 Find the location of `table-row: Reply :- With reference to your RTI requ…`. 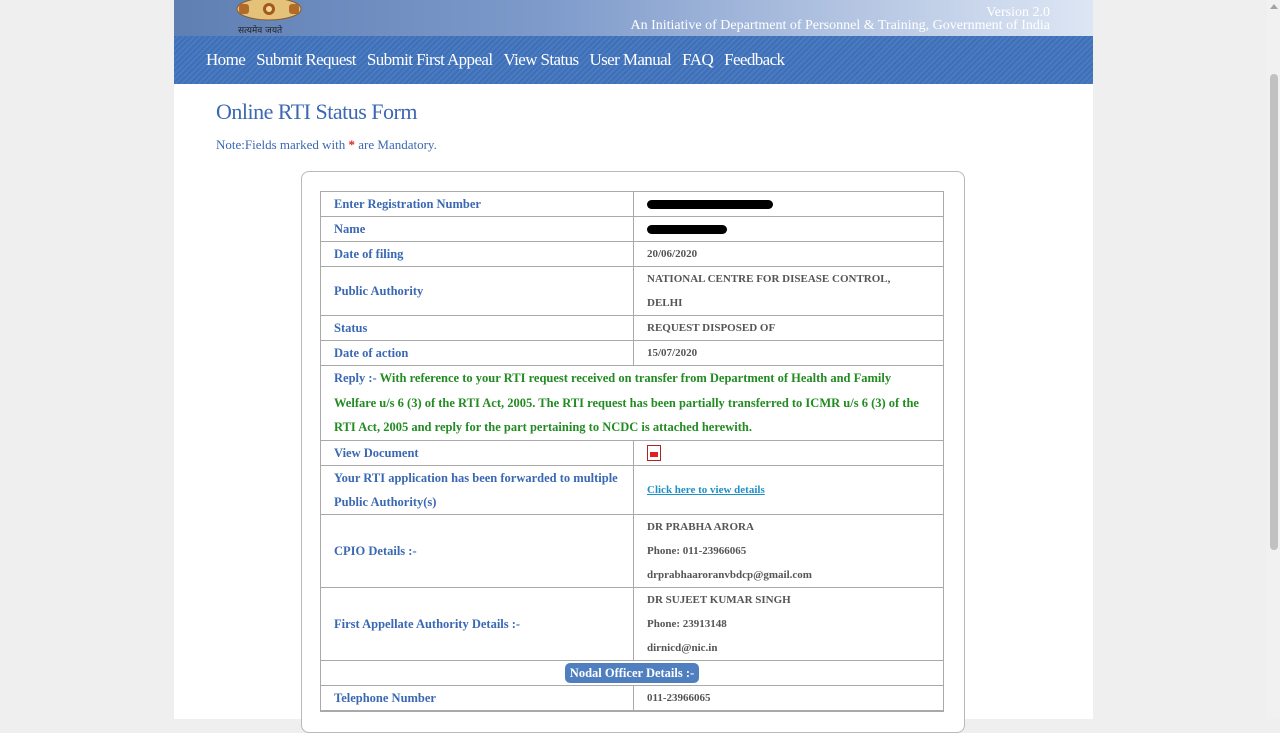

table-row: Reply :- With reference to your RTI requ… is located at coordinates (632, 403).